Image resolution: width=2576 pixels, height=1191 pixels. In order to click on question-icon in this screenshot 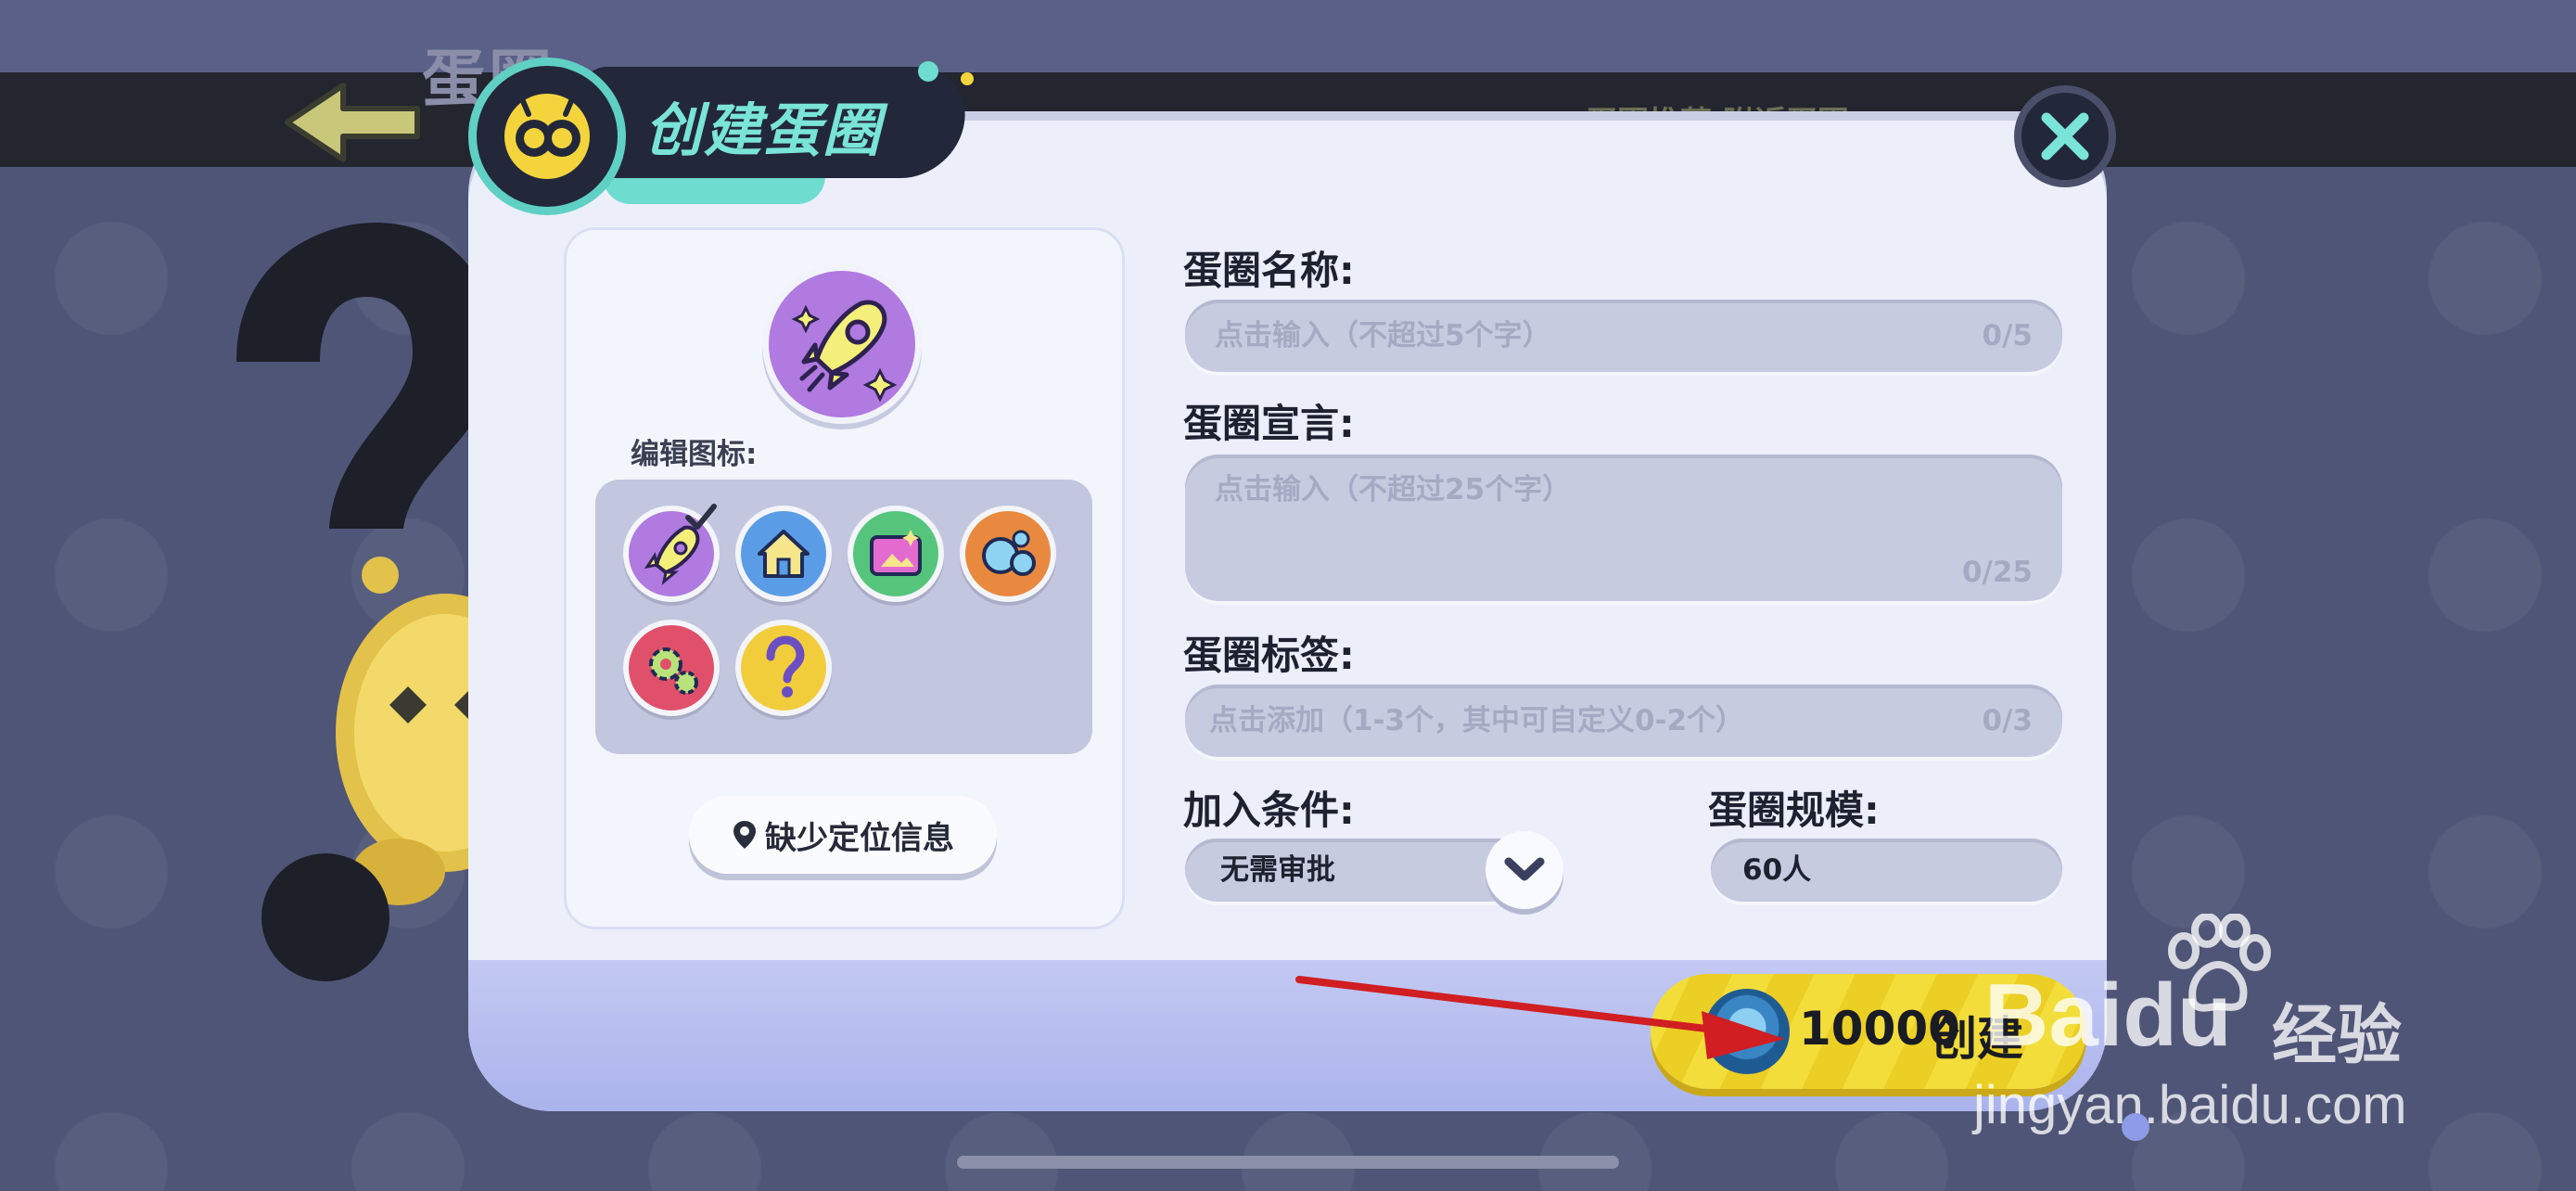, I will do `click(786, 666)`.